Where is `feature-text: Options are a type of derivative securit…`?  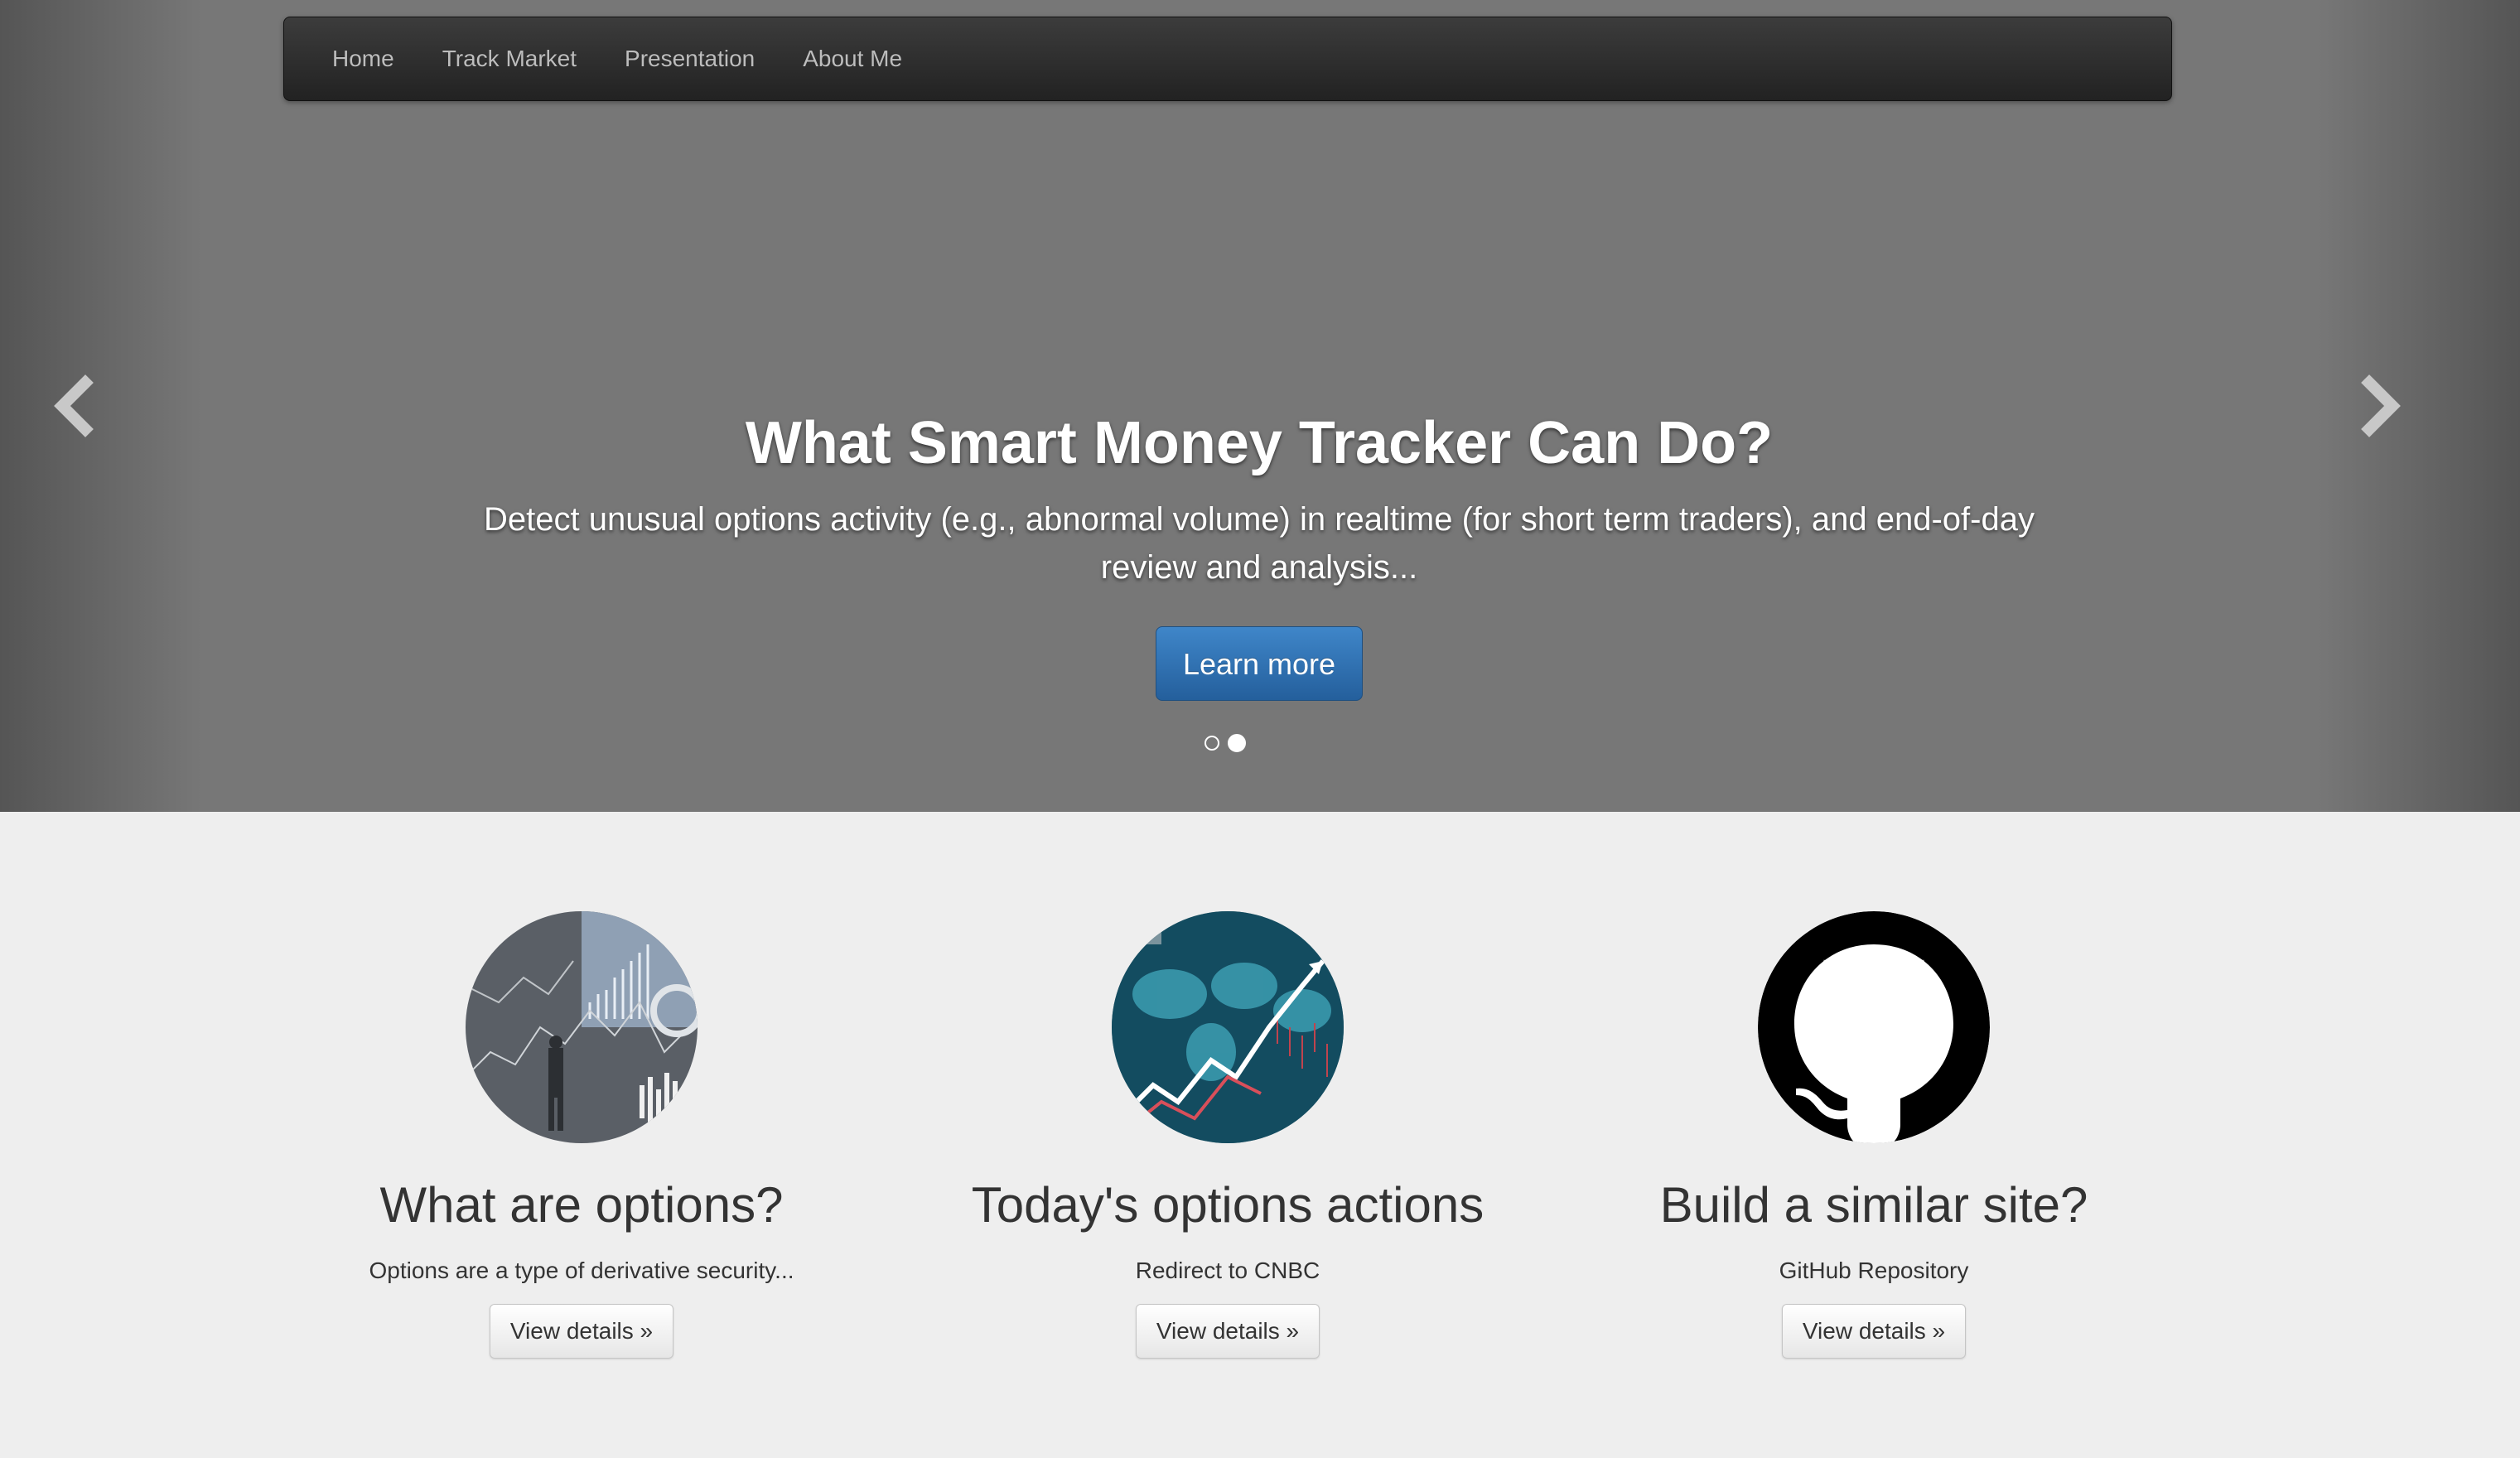 feature-text: Options are a type of derivative securit… is located at coordinates (581, 1270).